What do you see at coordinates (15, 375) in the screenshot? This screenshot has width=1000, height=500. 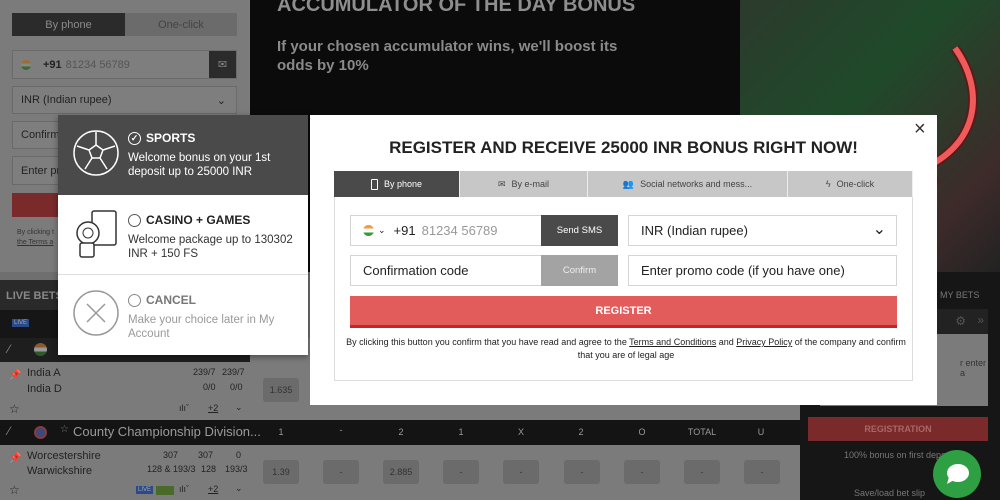 I see `pin-icon: 📌` at bounding box center [15, 375].